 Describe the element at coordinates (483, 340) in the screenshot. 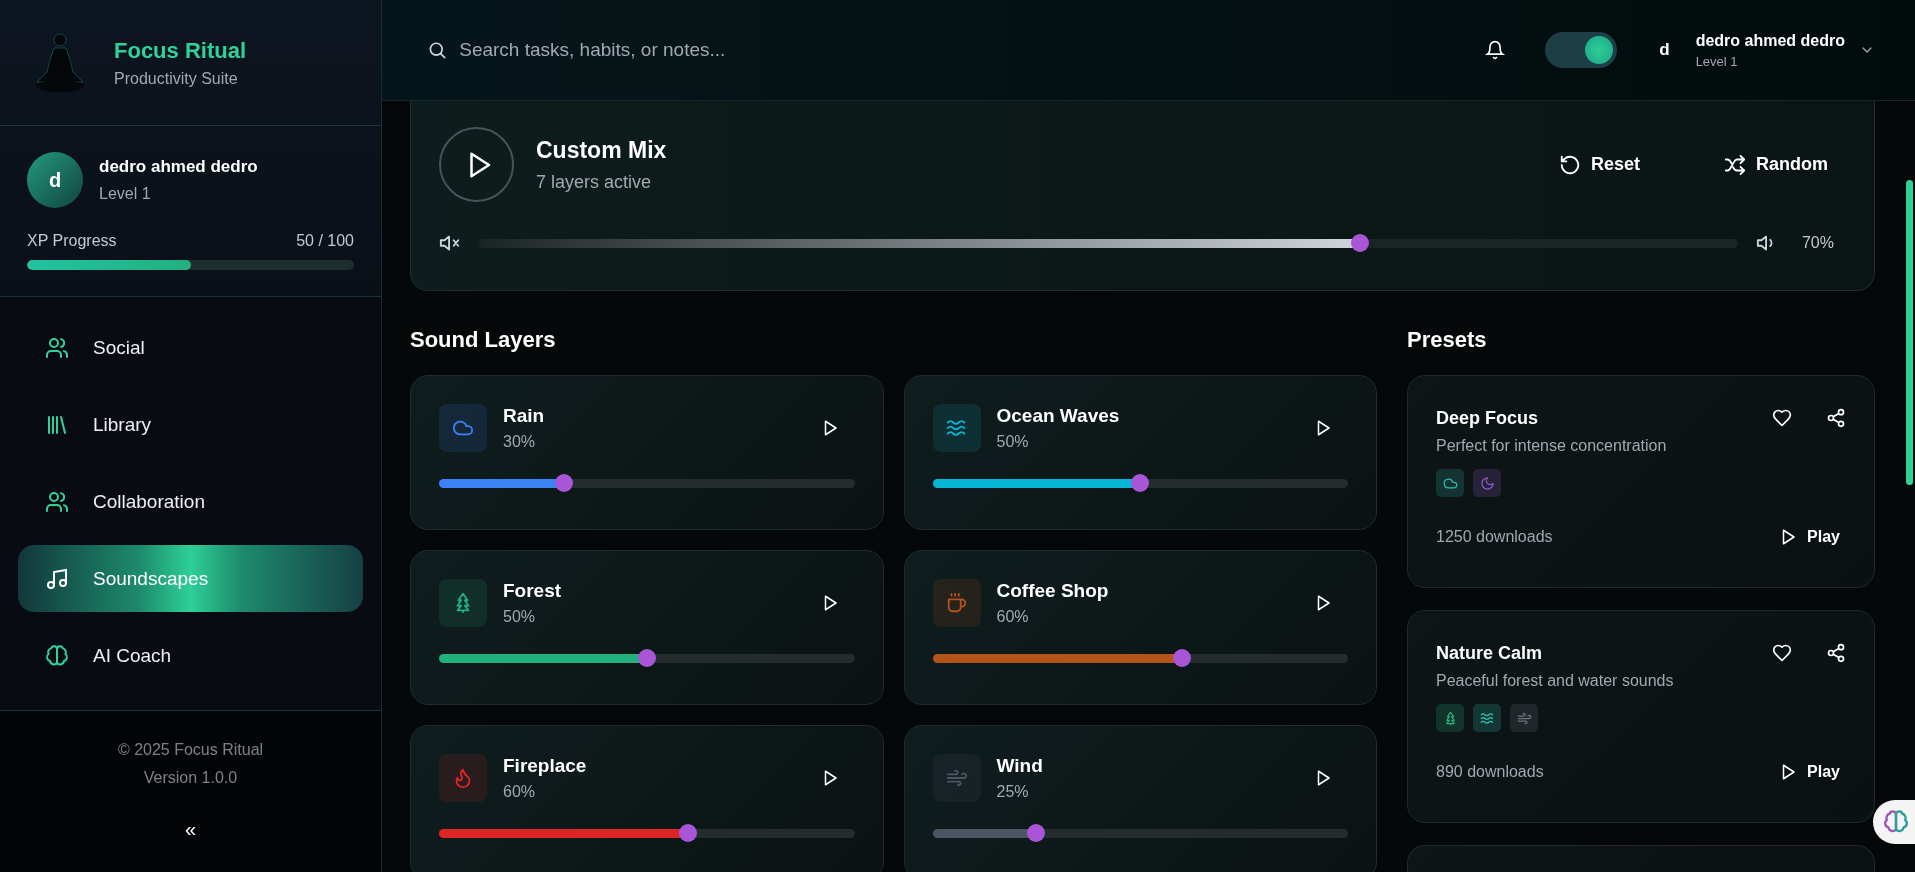

I see `section-heading: Sound Layers` at that location.